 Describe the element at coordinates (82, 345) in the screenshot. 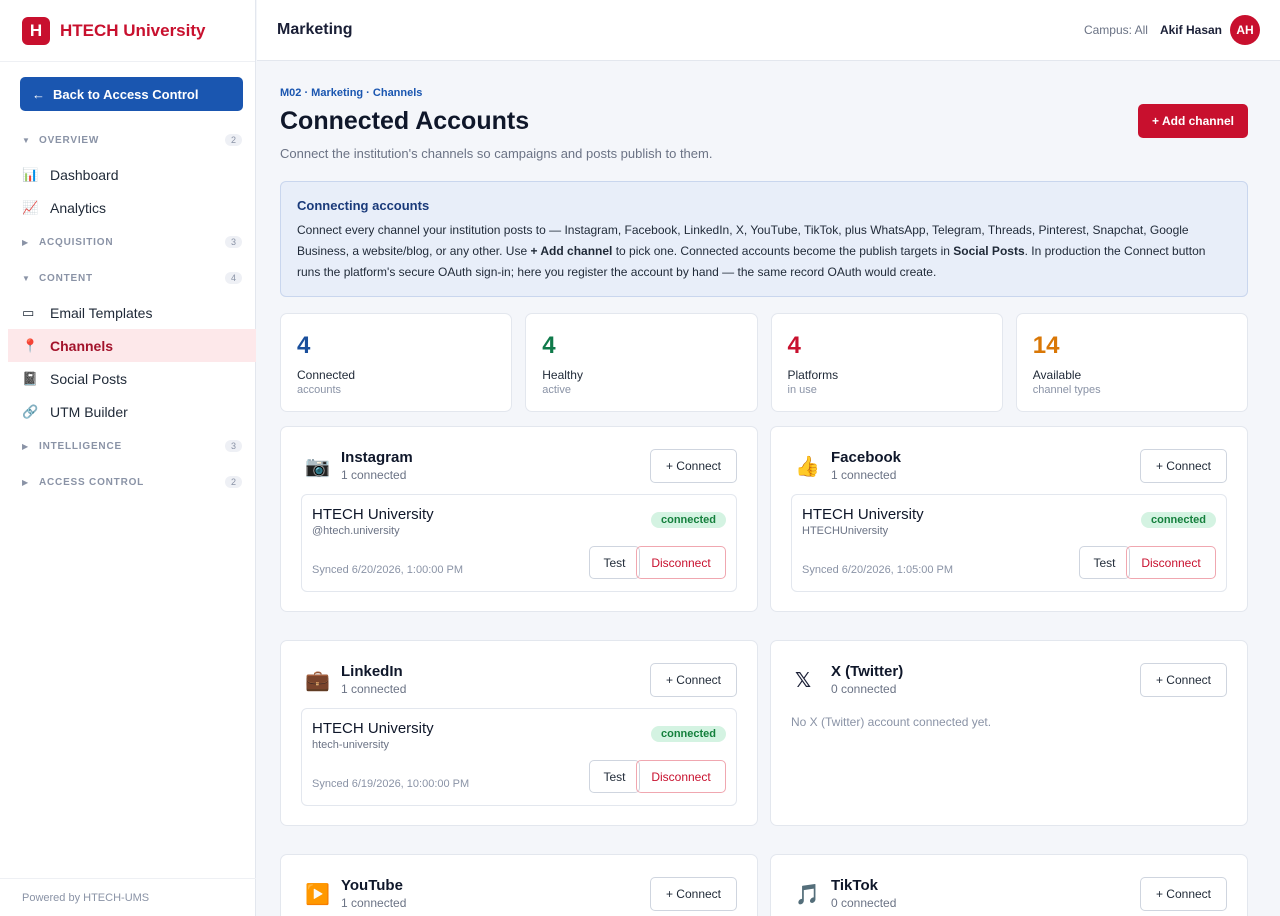

I see `sidebar-item-label: Channels` at that location.